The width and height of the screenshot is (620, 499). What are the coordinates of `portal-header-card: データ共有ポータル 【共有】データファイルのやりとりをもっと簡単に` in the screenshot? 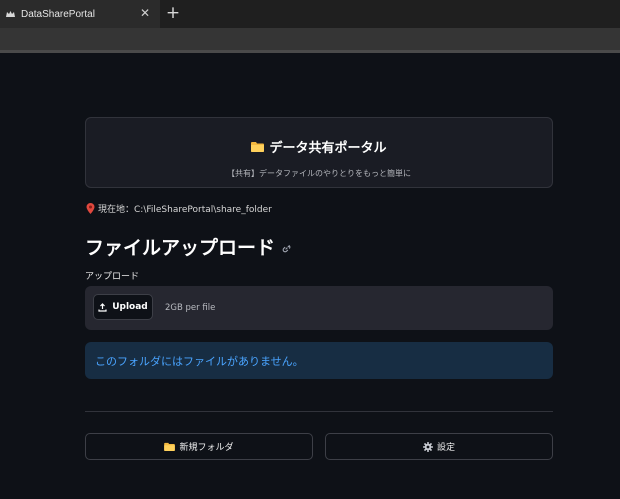 It's located at (319, 152).